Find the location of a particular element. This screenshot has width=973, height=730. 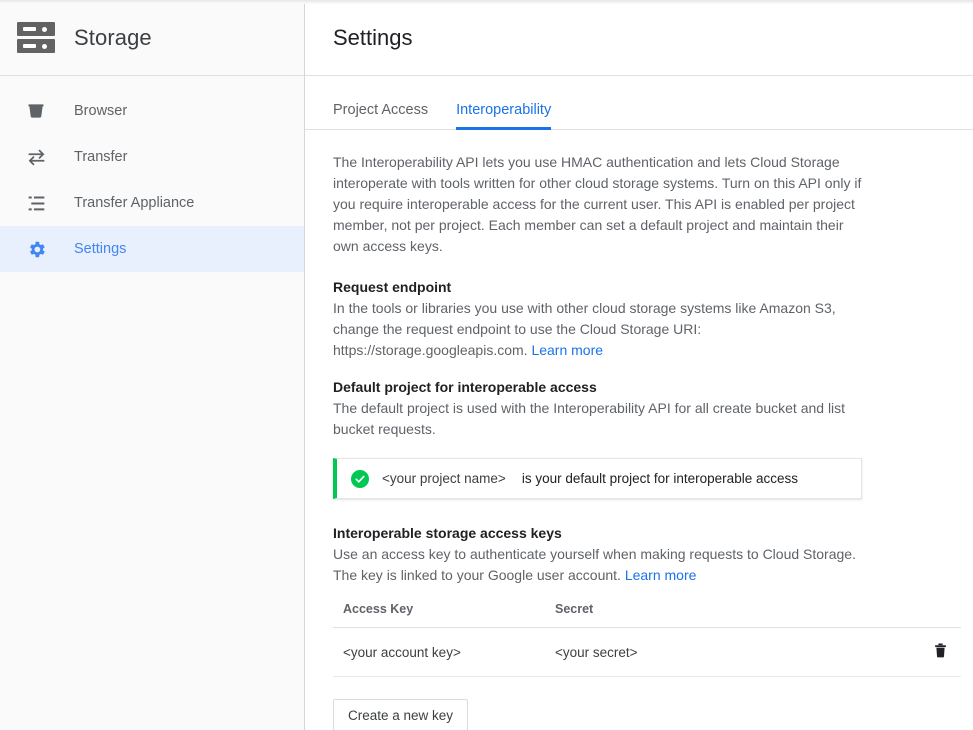

table-head: Access Key Secret is located at coordinates (647, 615).